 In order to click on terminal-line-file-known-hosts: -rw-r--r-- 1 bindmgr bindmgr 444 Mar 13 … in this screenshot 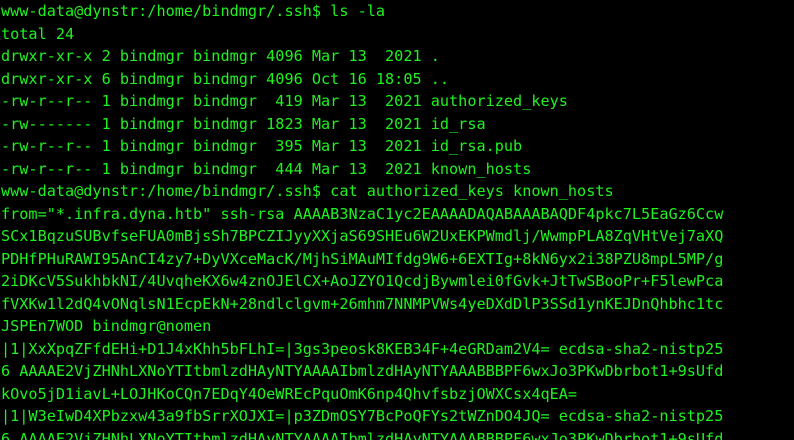, I will do `click(266, 168)`.